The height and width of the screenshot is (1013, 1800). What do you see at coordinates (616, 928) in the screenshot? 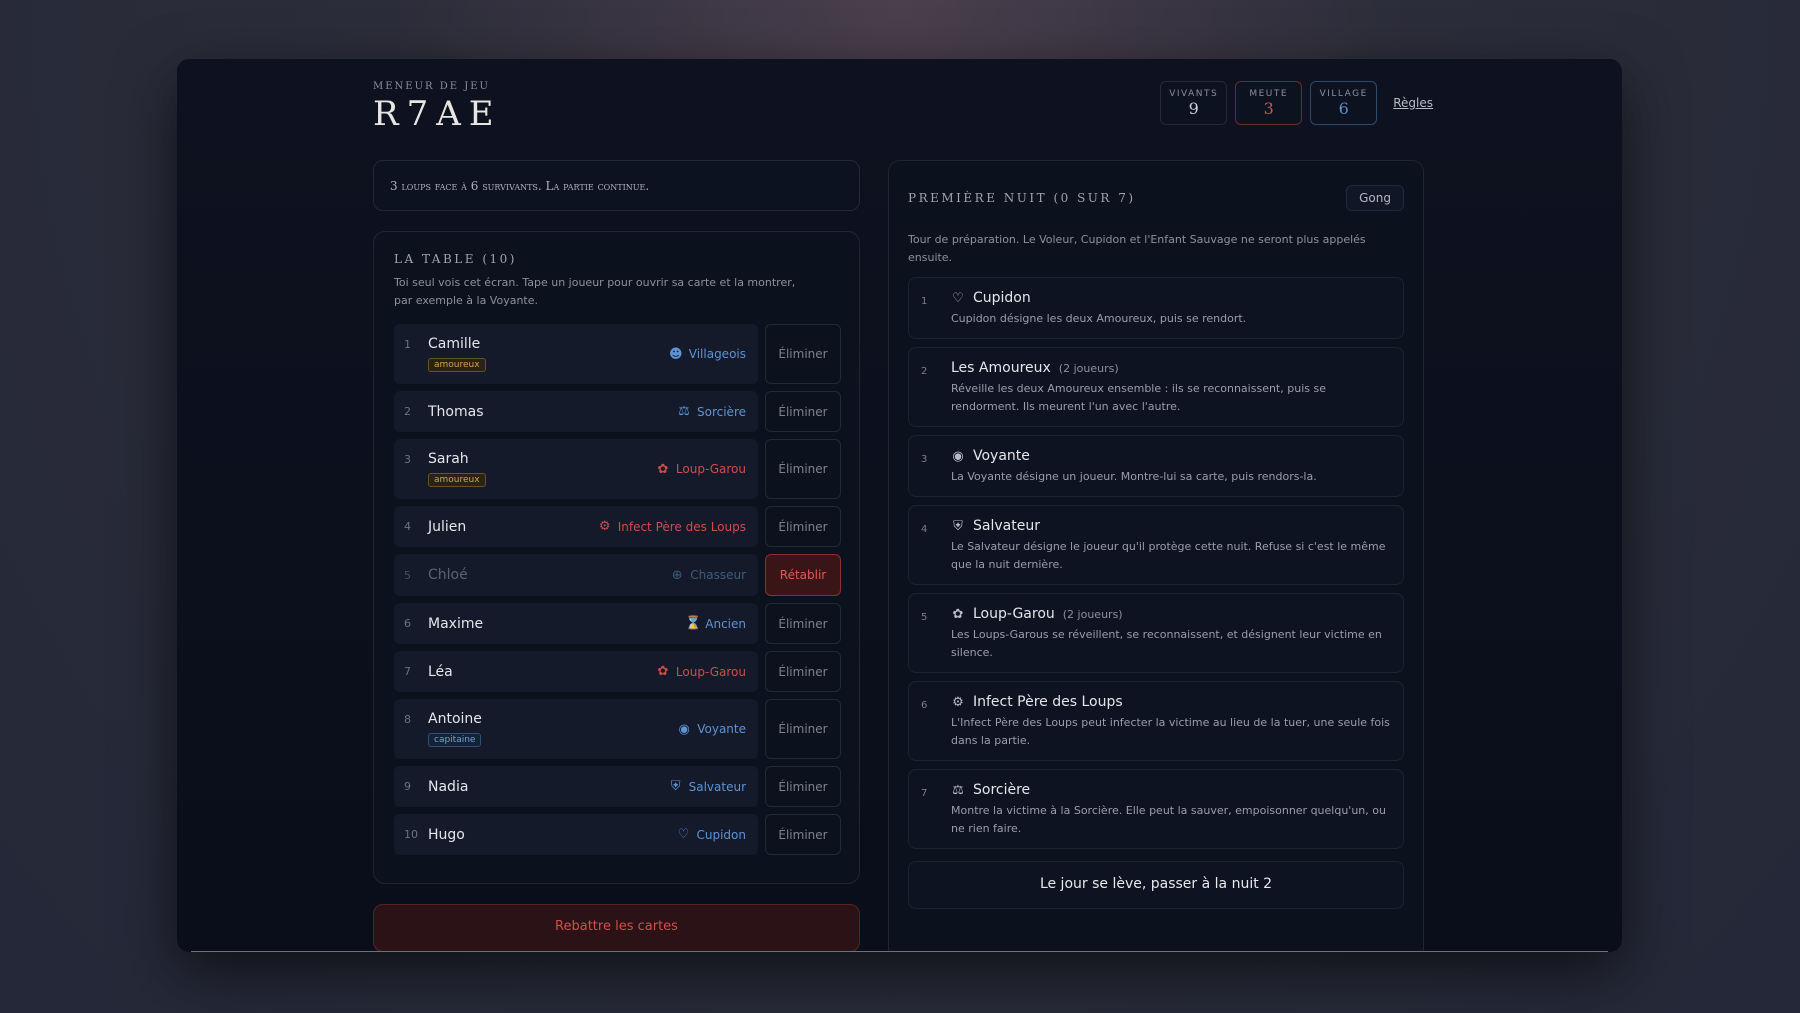
I see `redeal-button: Rebattre les cartes` at bounding box center [616, 928].